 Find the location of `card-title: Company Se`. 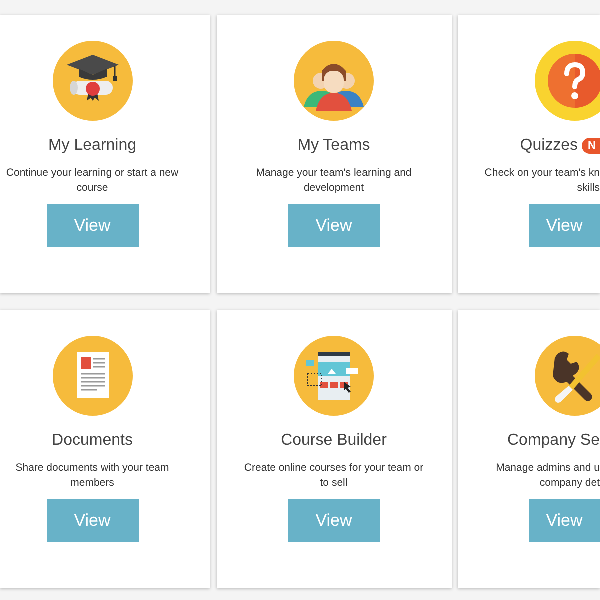

card-title: Company Se is located at coordinates (554, 441).